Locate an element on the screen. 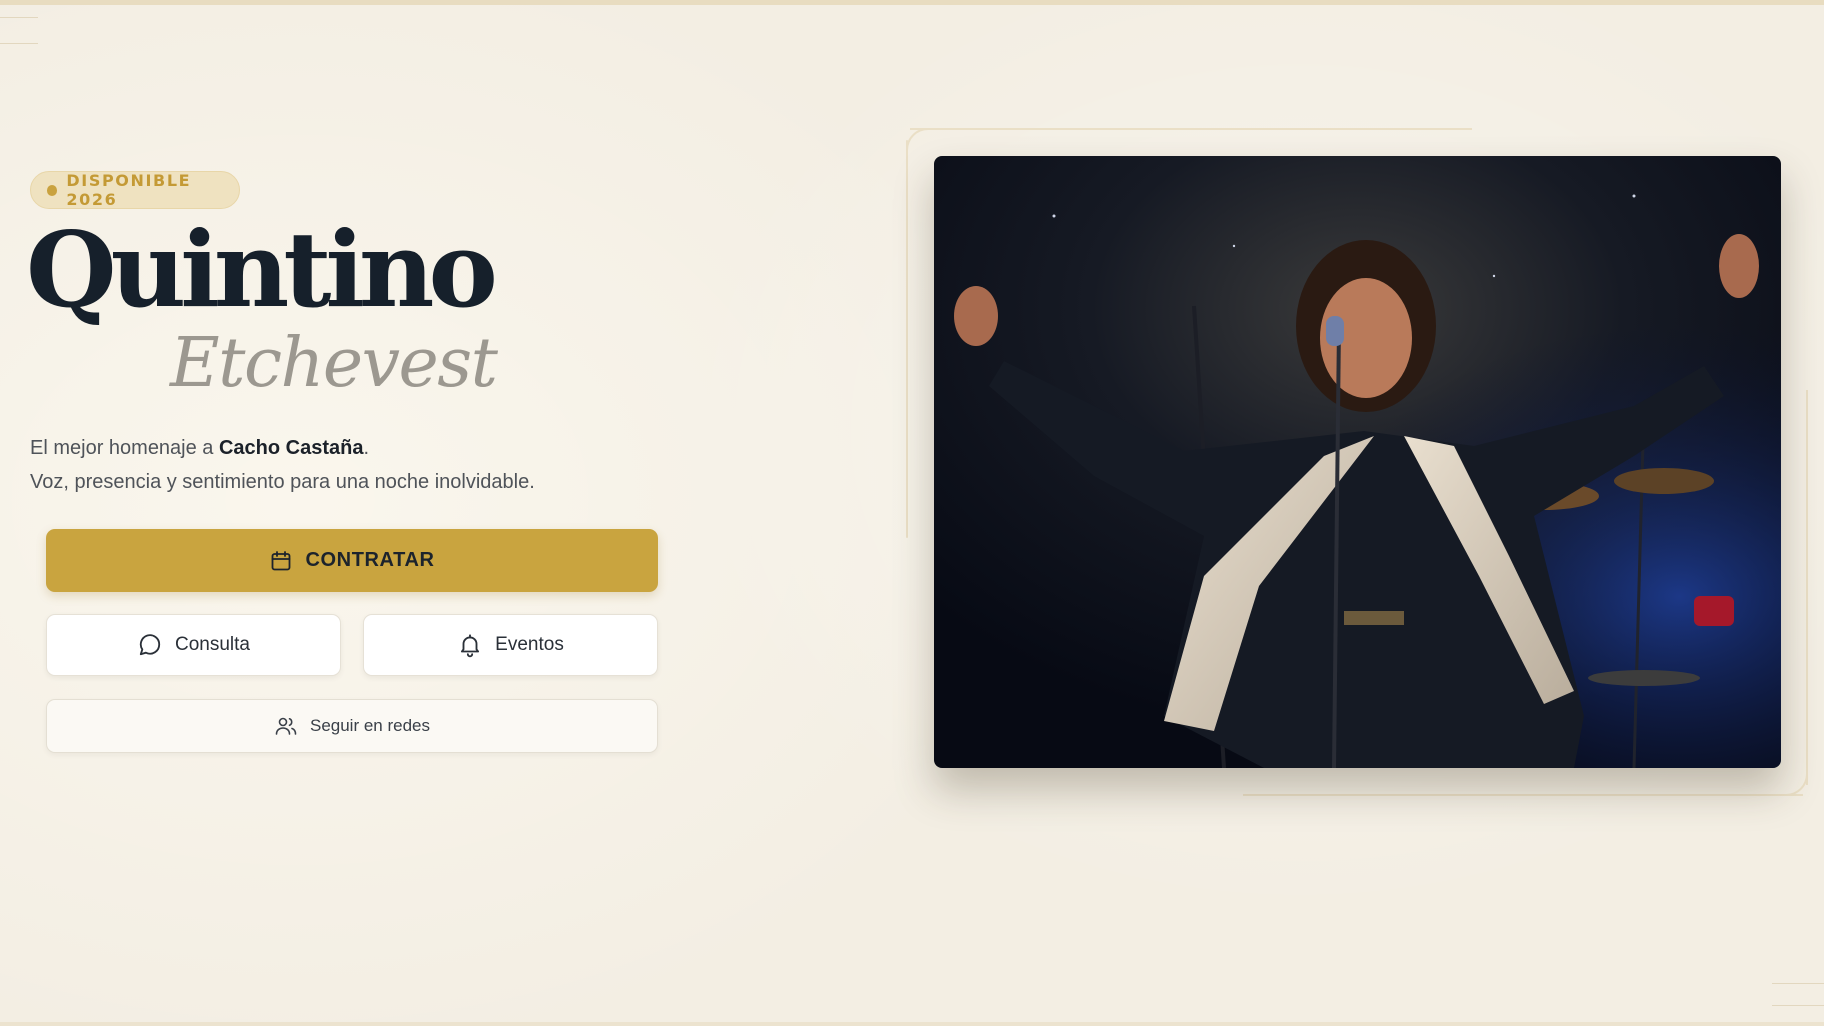 Image resolution: width=1824 pixels, height=1026 pixels. bottom-divider is located at coordinates (912, 1024).